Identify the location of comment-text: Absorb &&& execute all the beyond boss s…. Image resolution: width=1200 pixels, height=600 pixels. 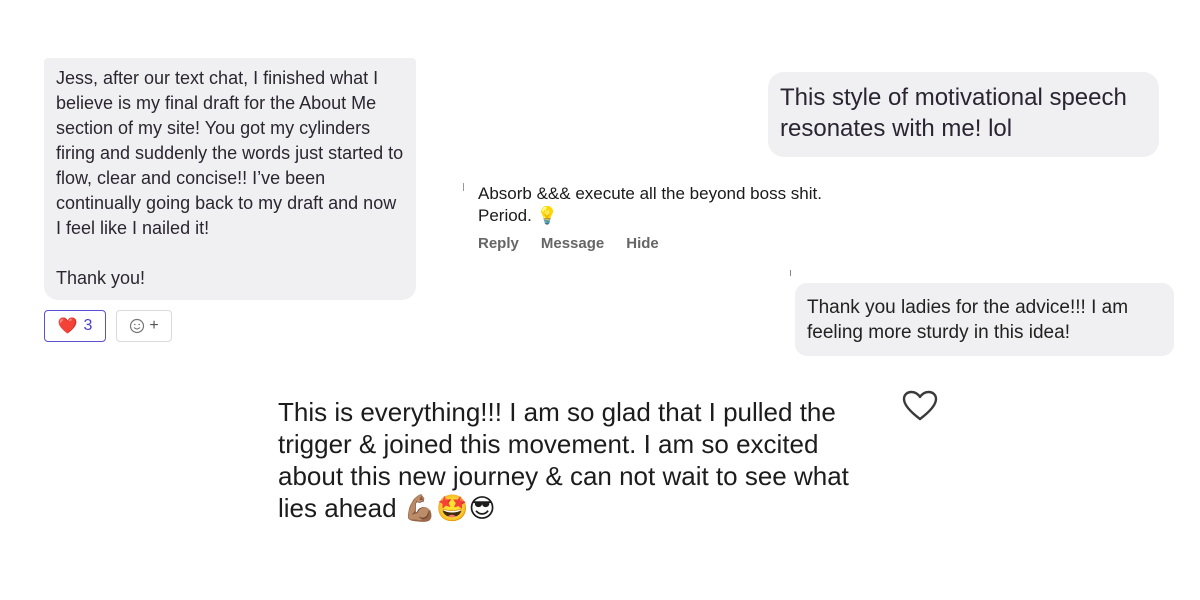
(652, 204).